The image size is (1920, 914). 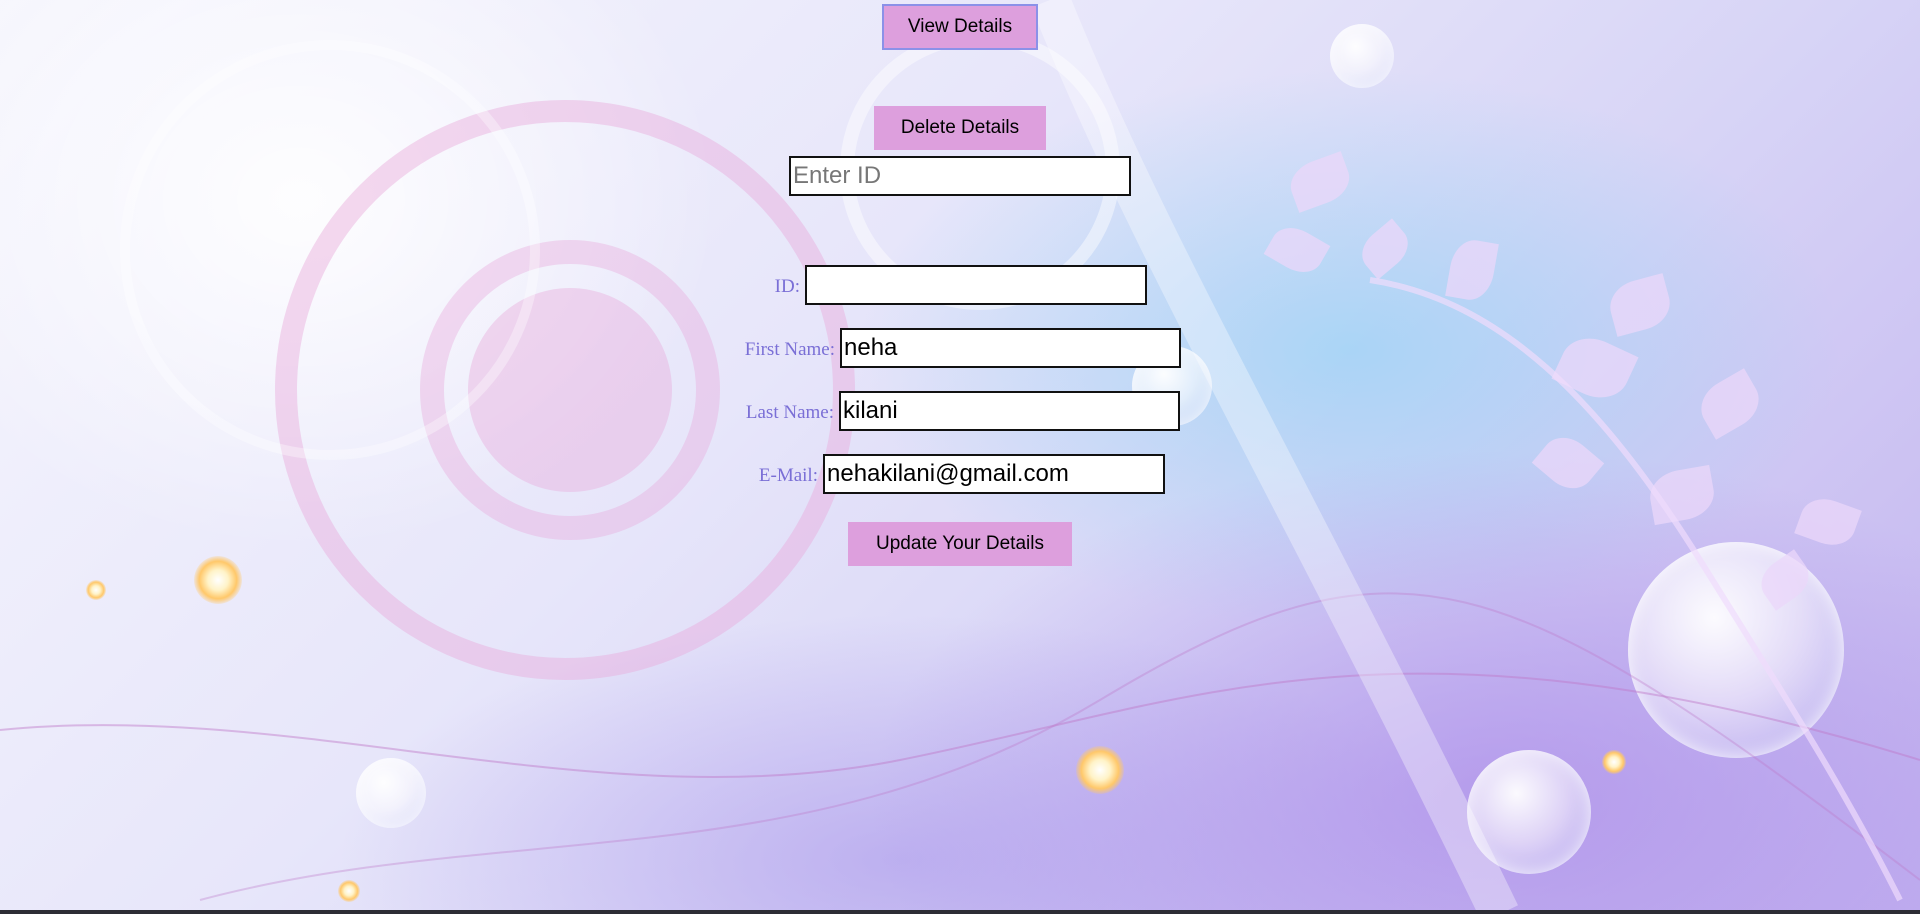 What do you see at coordinates (960, 912) in the screenshot?
I see `bottom-edge-bar` at bounding box center [960, 912].